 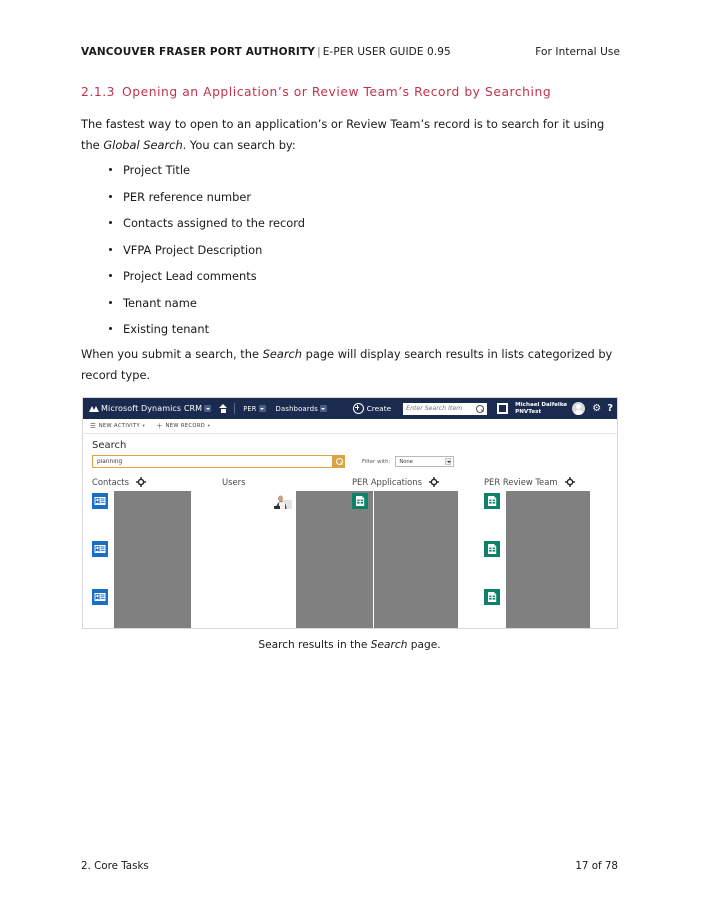 I want to click on dynamics-logo-icon, so click(x=94, y=408).